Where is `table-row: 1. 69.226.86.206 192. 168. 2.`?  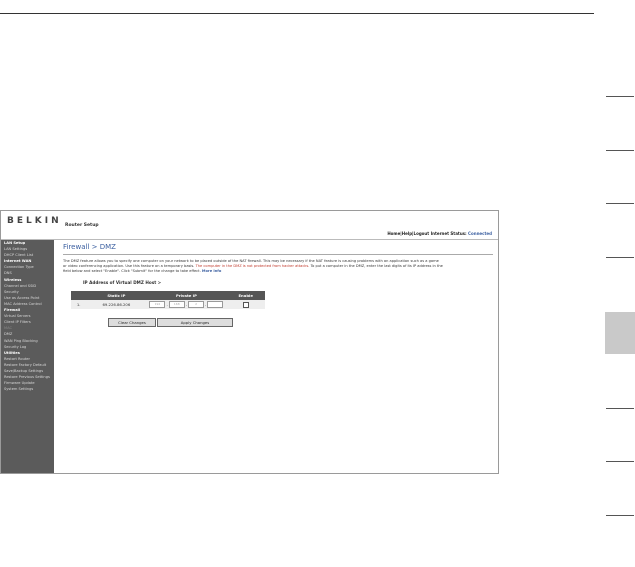 table-row: 1. 69.226.86.206 192. 168. 2. is located at coordinates (168, 304).